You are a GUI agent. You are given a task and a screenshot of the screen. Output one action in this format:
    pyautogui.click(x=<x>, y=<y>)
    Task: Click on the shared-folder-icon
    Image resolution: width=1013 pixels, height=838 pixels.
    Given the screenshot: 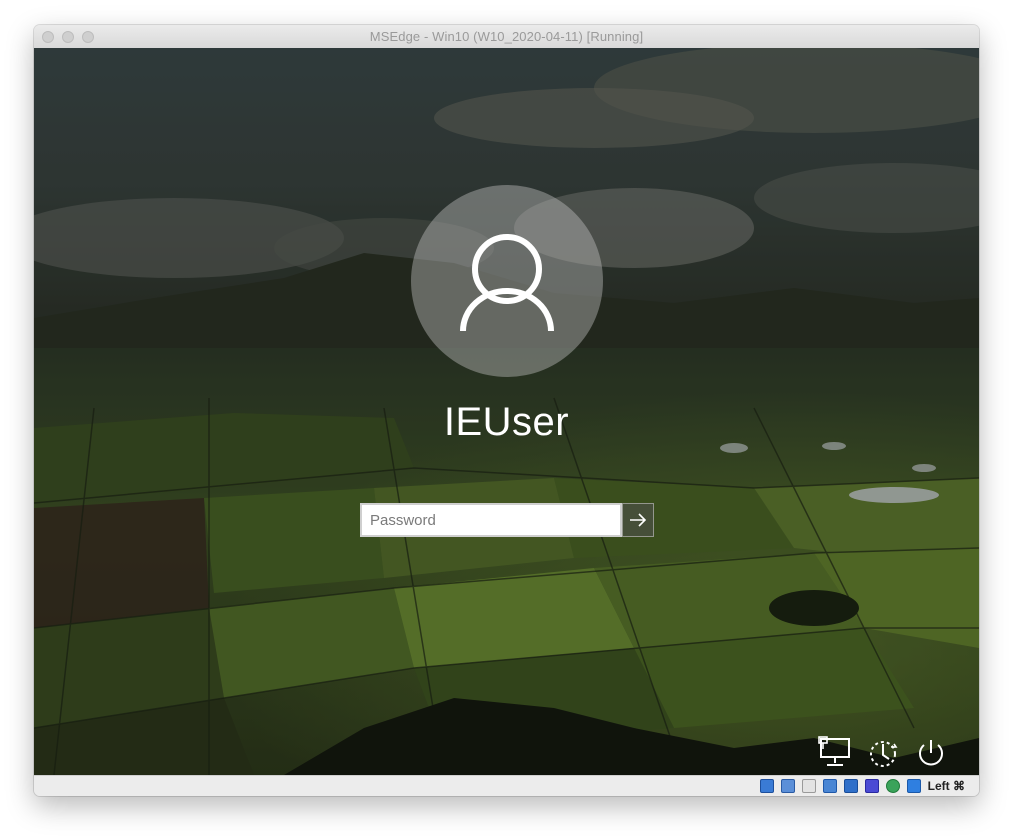 What is the action you would take?
    pyautogui.click(x=851, y=786)
    